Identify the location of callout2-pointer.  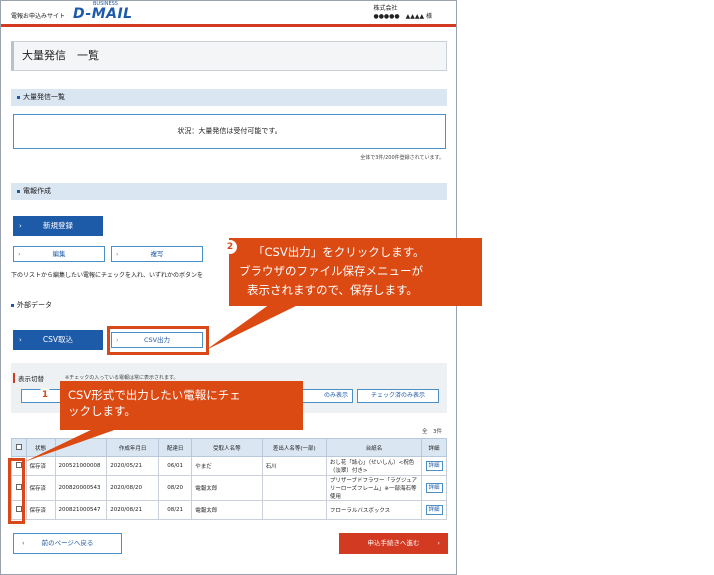
(253, 327).